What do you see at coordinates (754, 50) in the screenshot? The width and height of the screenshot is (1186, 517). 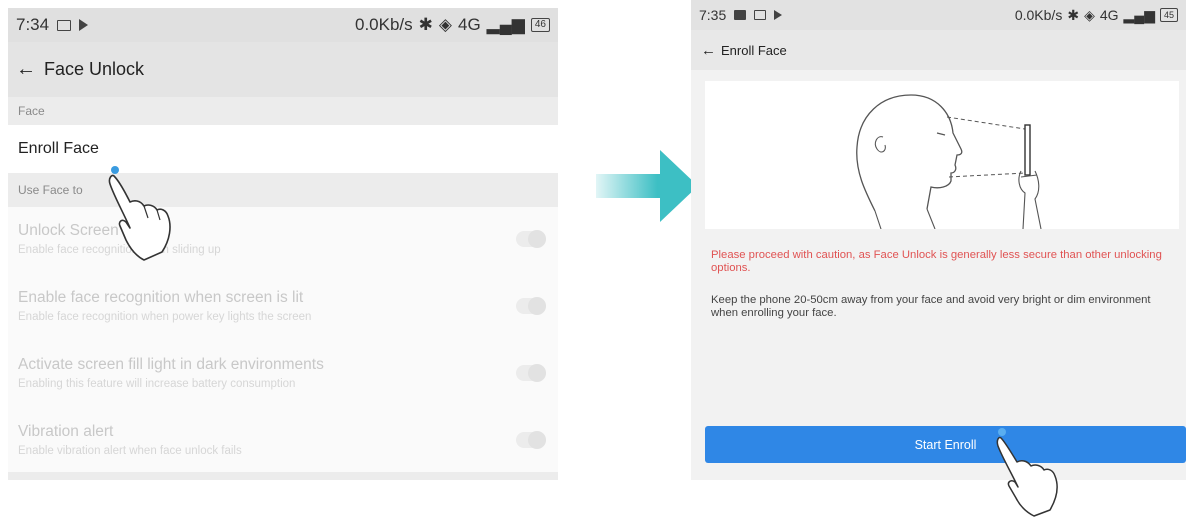 I see `page-title: Enroll Face` at bounding box center [754, 50].